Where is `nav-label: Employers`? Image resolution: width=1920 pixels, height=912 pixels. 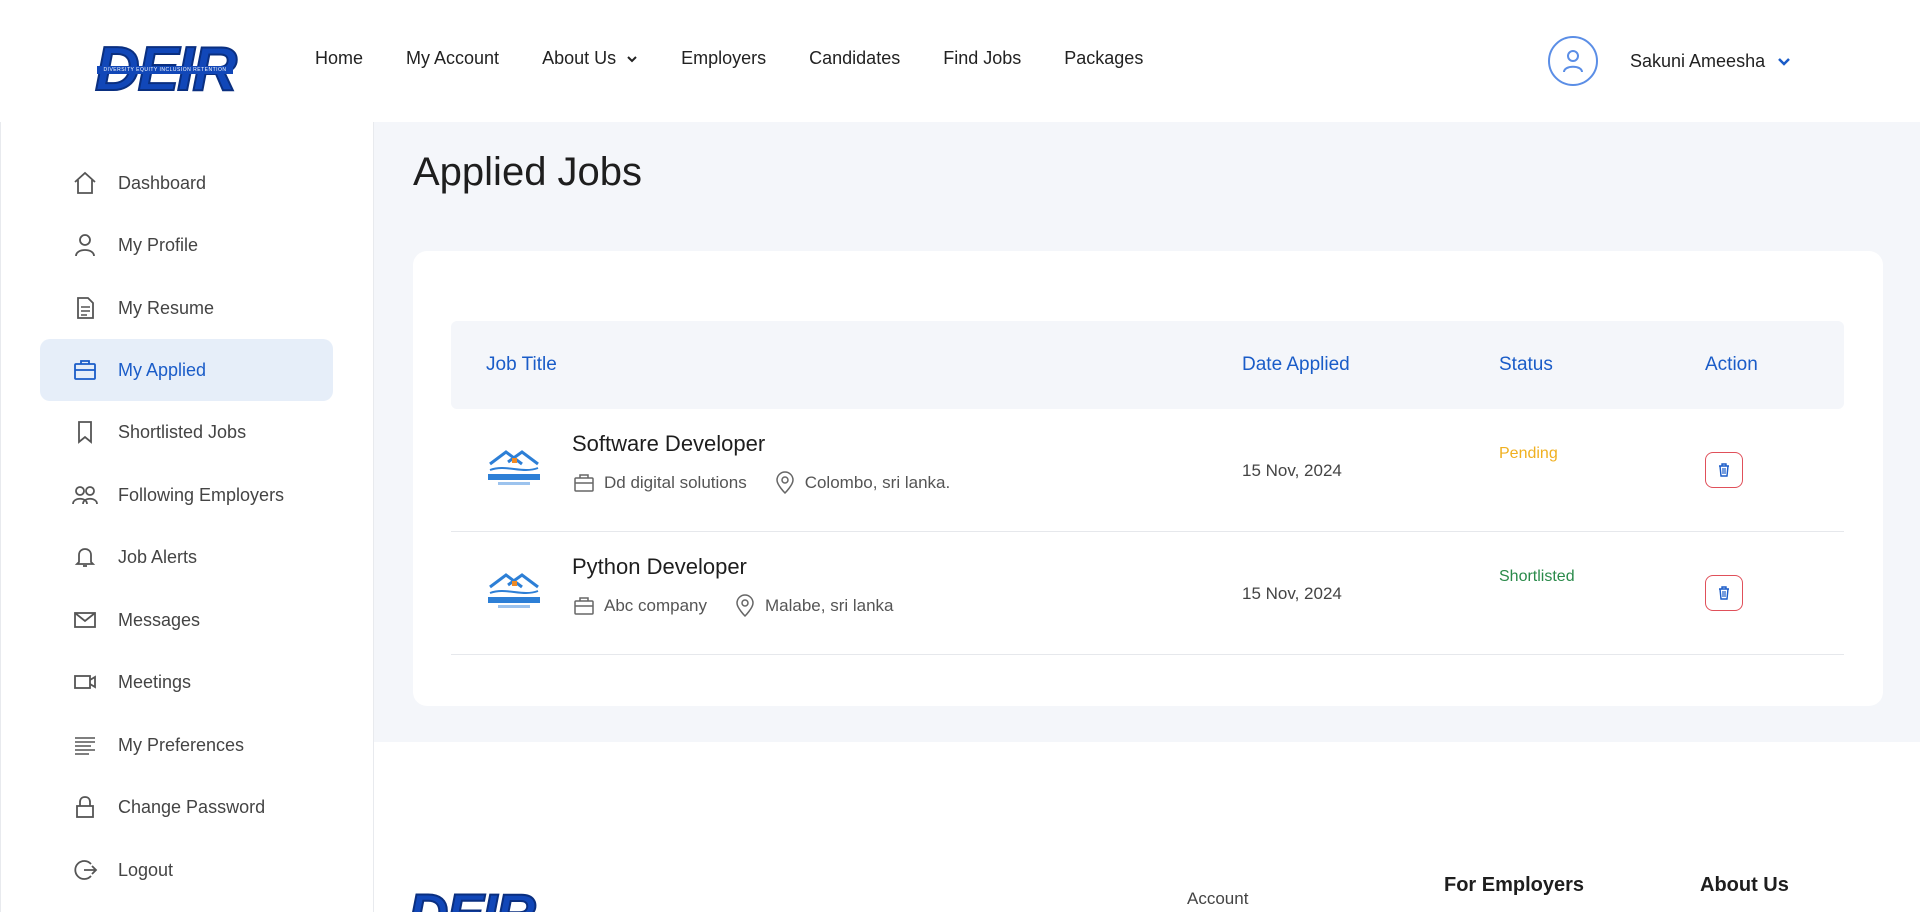 nav-label: Employers is located at coordinates (724, 58).